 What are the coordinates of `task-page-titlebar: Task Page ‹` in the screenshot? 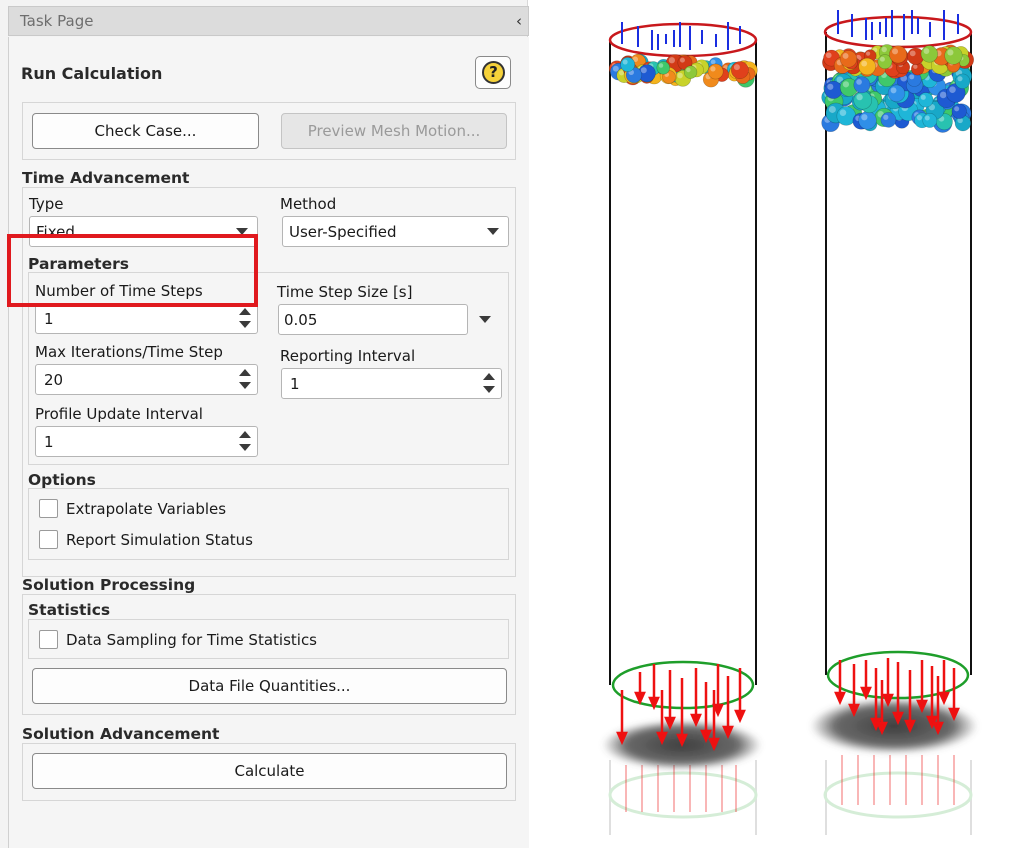 It's located at (268, 21).